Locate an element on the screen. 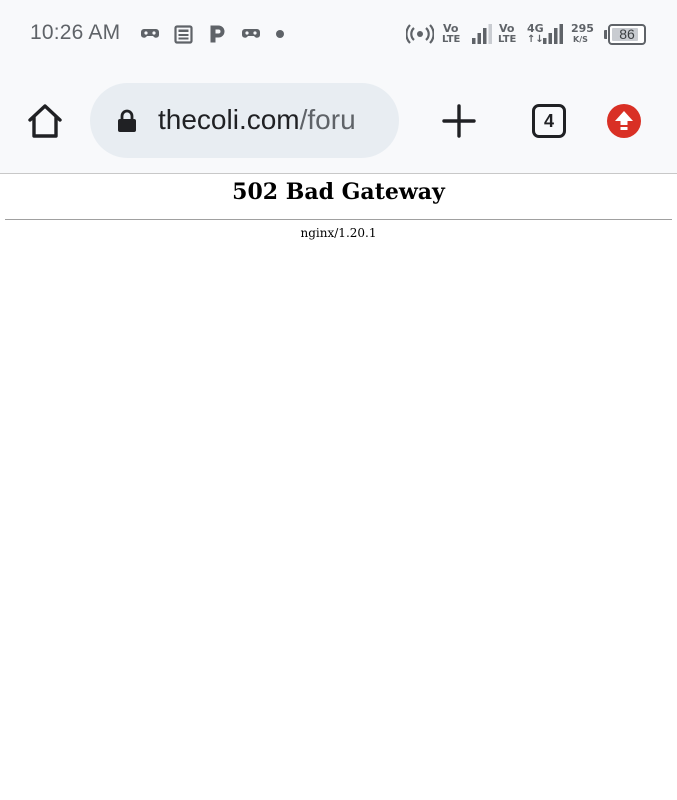 Image resolution: width=677 pixels, height=800 pixels. page-title: 502 Bad Gateway is located at coordinates (338, 192).